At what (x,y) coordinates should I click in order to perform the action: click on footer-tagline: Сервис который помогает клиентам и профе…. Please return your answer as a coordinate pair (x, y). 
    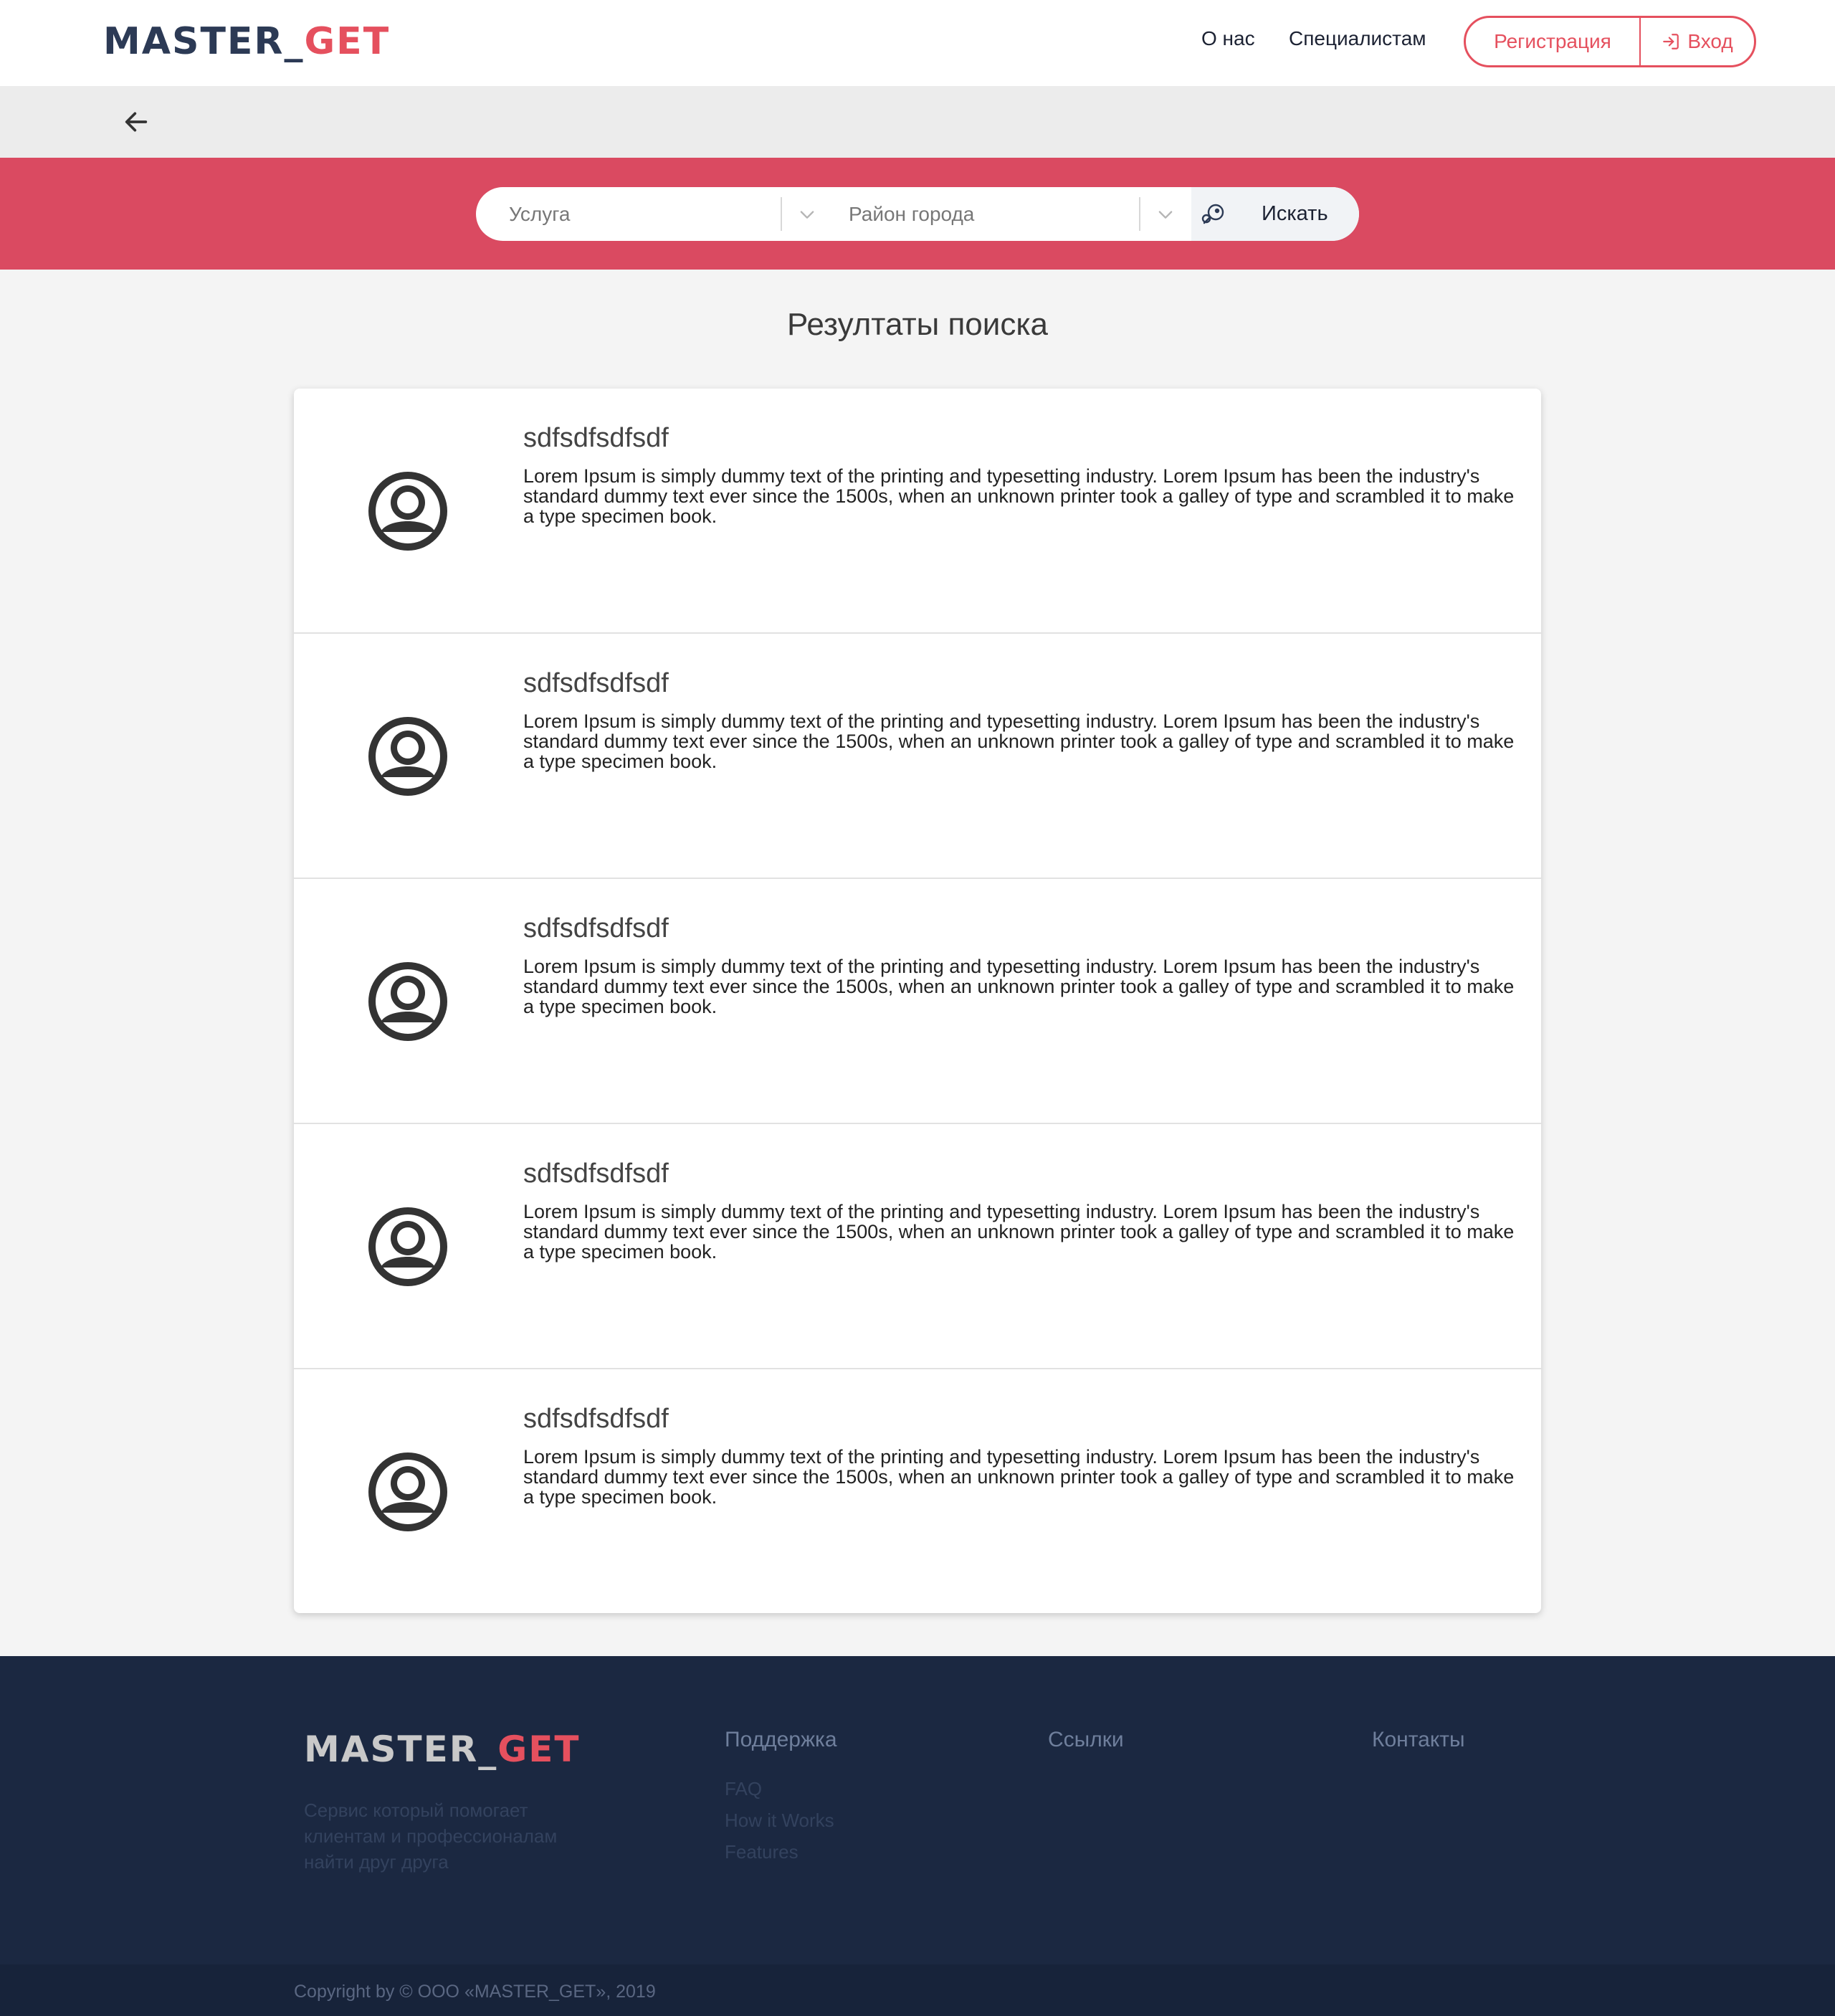
    Looking at the image, I should click on (431, 1836).